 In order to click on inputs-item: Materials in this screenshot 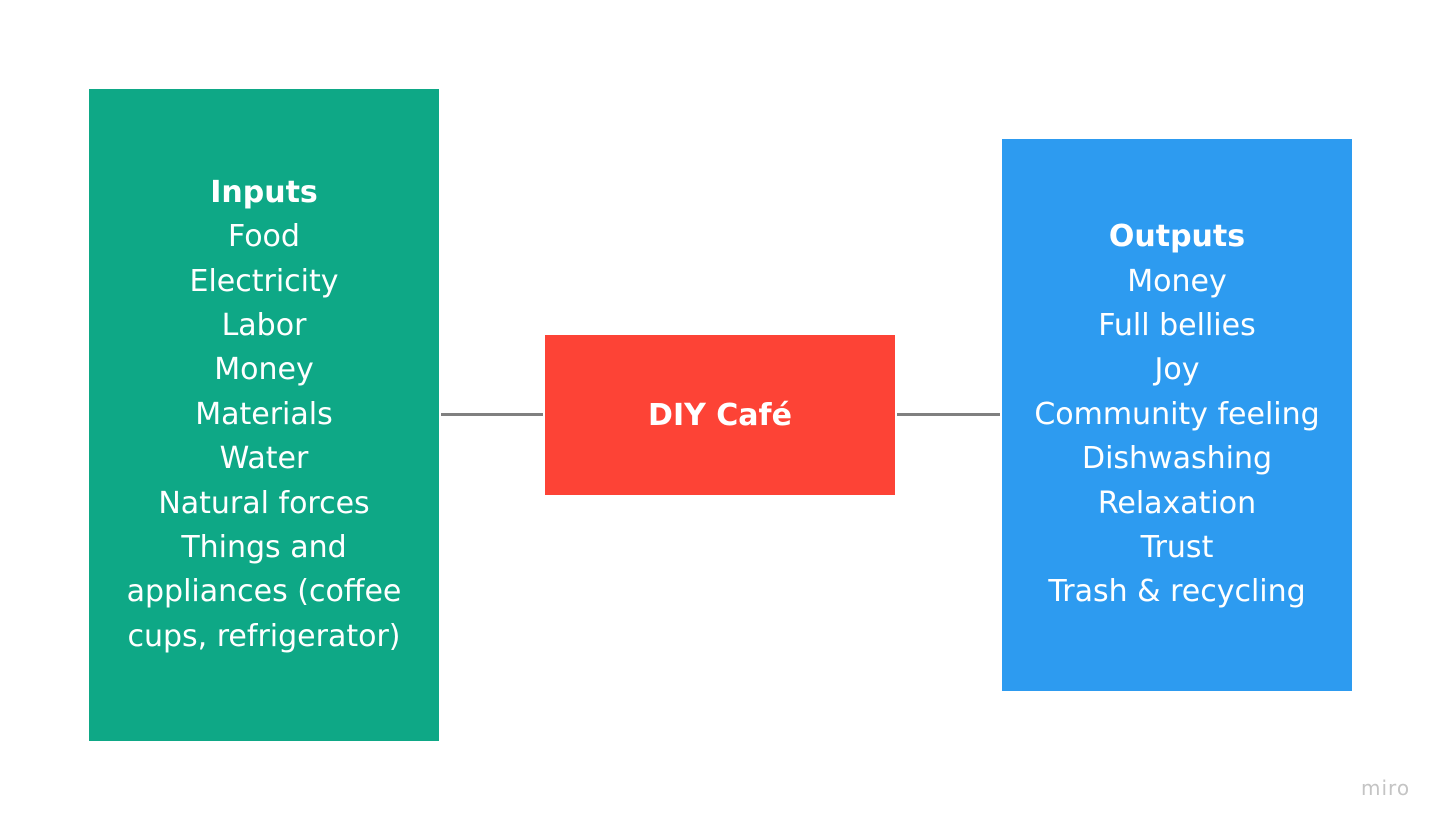, I will do `click(264, 414)`.